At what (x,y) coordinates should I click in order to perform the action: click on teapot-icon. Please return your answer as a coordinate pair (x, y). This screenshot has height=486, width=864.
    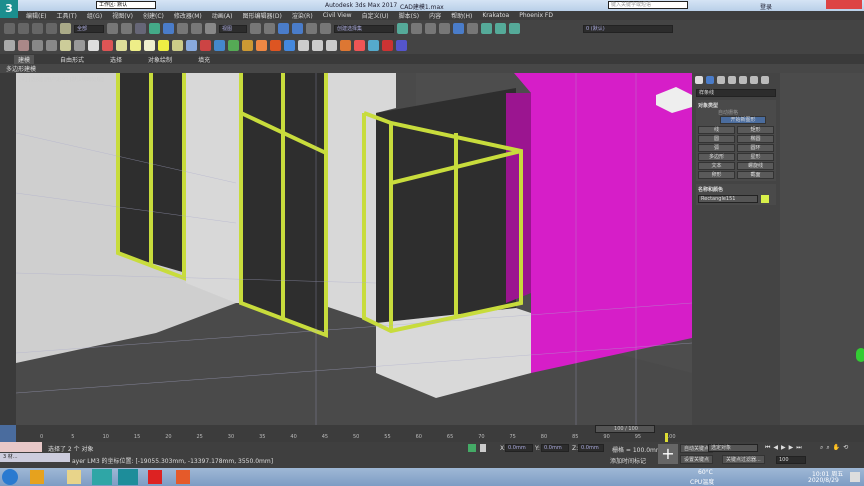
    Looking at the image, I should click on (9, 45).